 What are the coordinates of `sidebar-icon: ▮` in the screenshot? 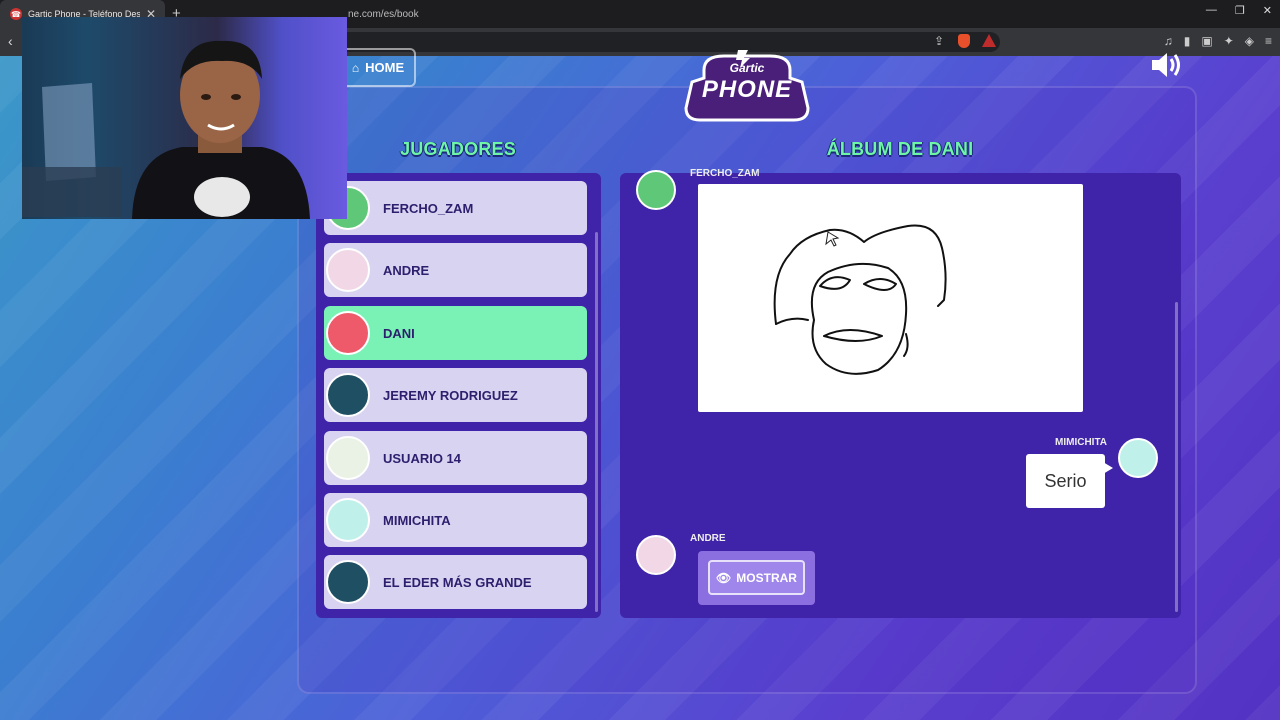 It's located at (1187, 41).